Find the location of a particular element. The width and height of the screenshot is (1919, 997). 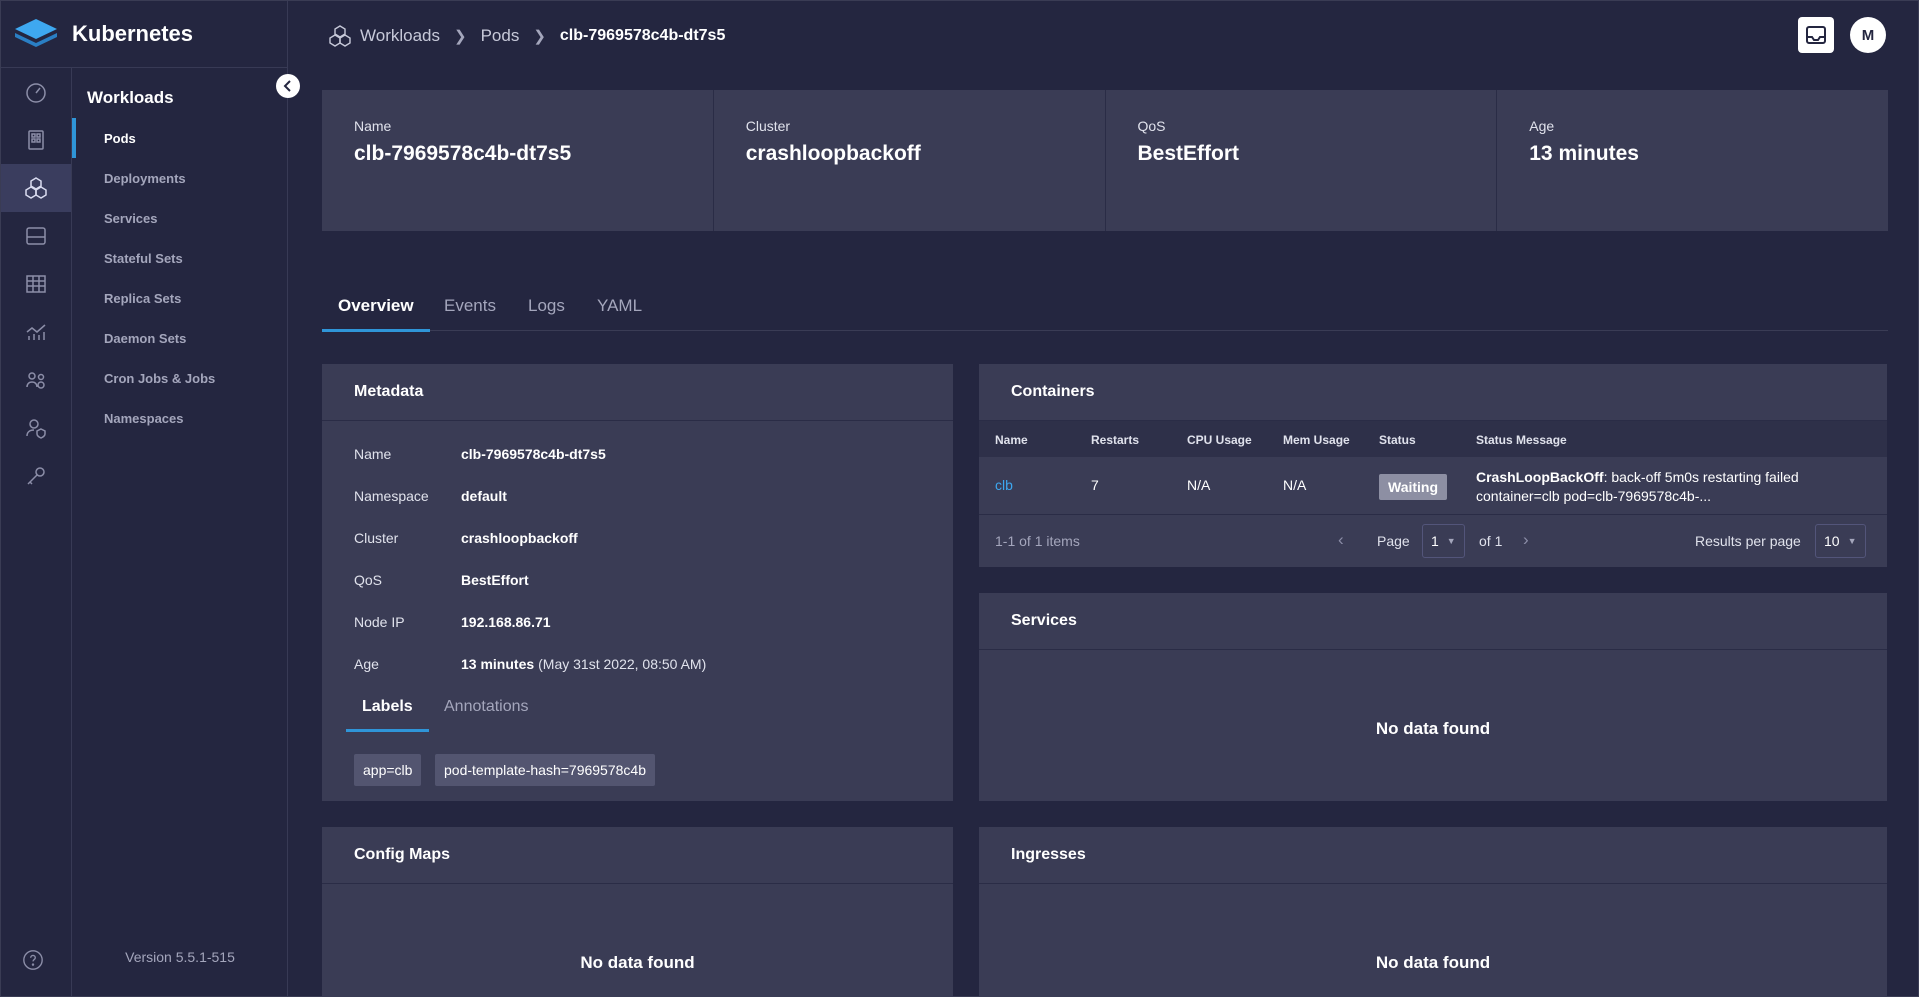

config-maps-panel: Config Maps No data found is located at coordinates (637, 912).